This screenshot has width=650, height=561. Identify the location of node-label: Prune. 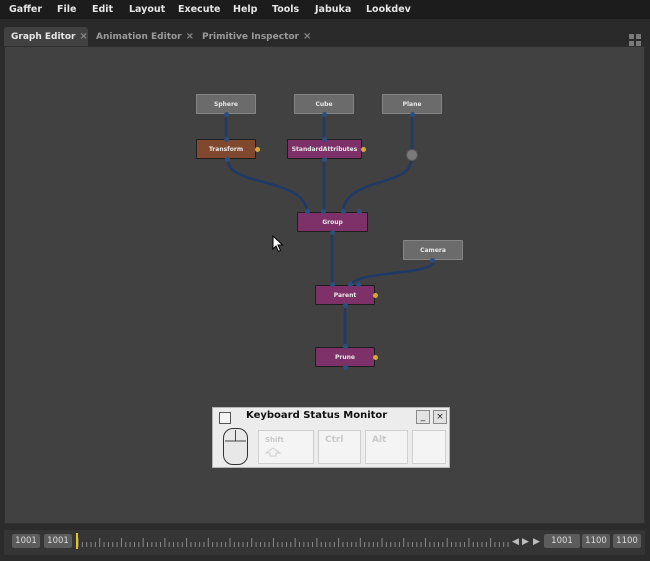
(345, 357).